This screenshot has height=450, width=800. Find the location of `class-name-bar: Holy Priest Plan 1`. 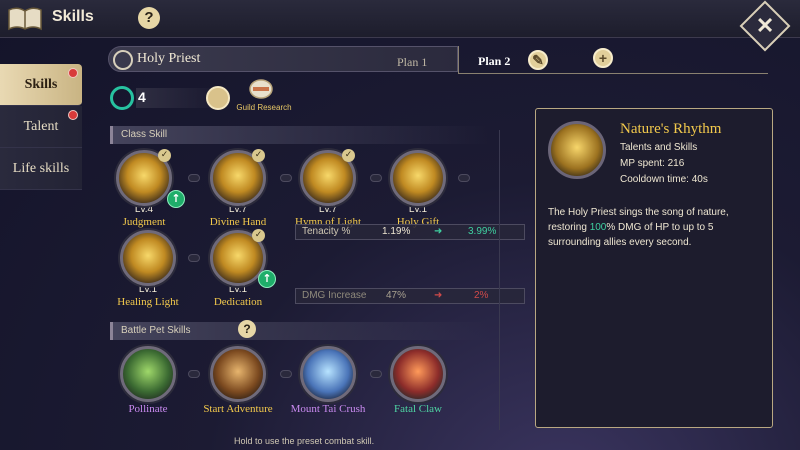

class-name-bar: Holy Priest Plan 1 is located at coordinates (283, 59).